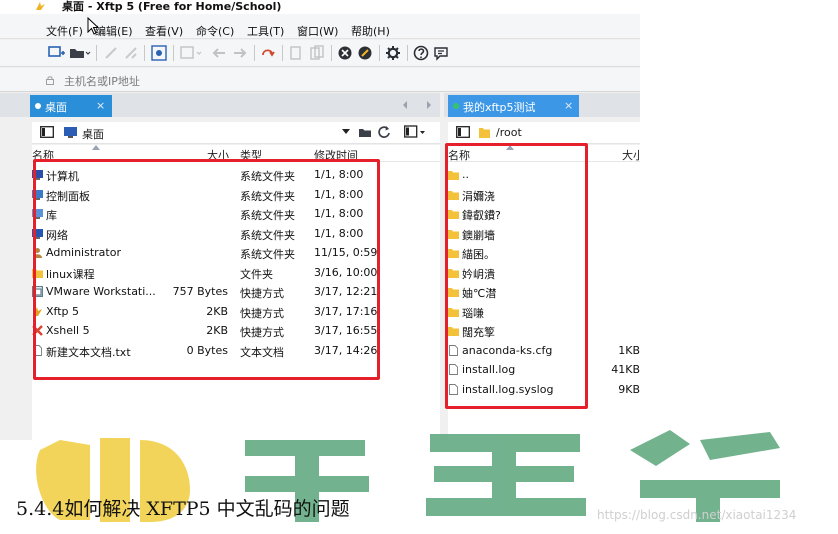 The image size is (838, 534). What do you see at coordinates (629, 350) in the screenshot?
I see `cell-size: 1KB` at bounding box center [629, 350].